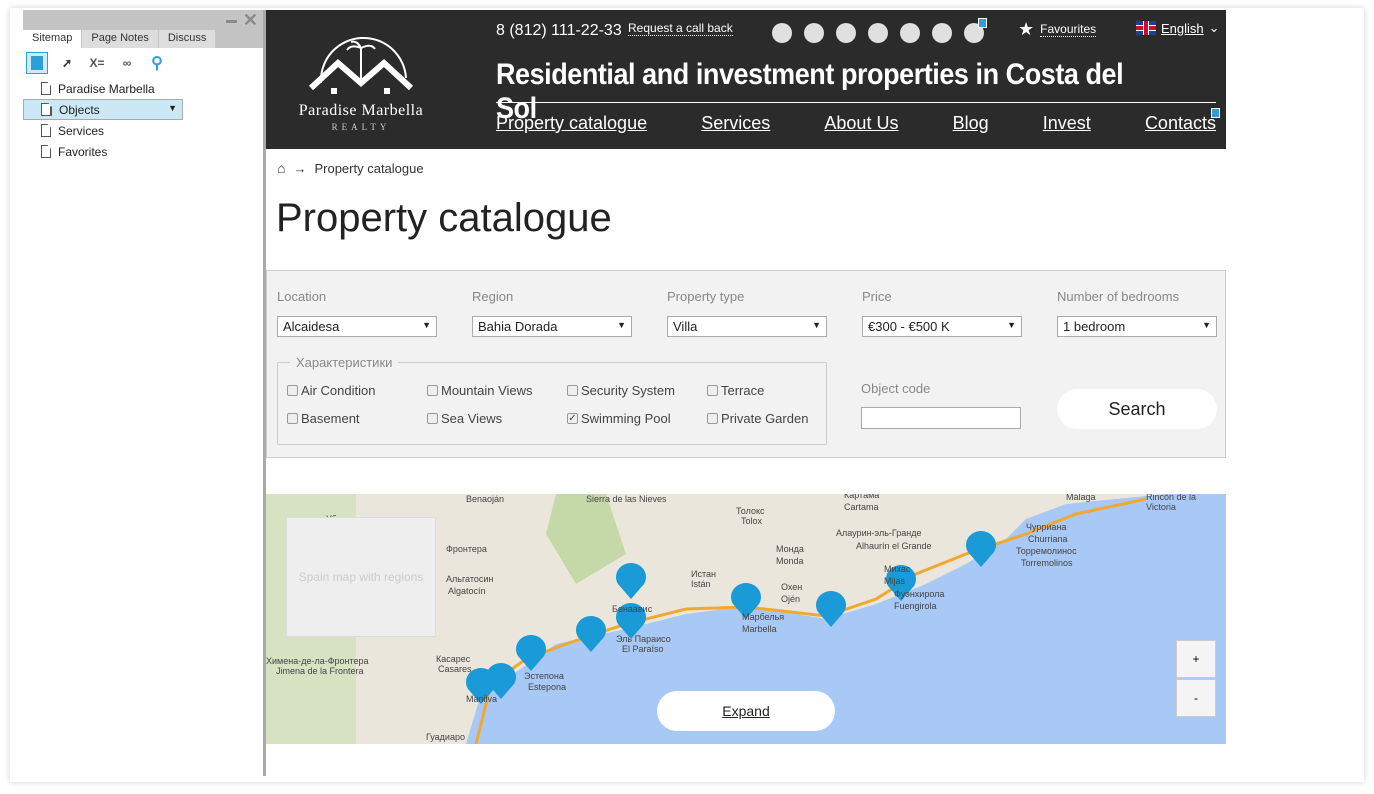 The image size is (1374, 794). Describe the element at coordinates (791, 599) in the screenshot. I see `map-place-label: Ojén` at that location.